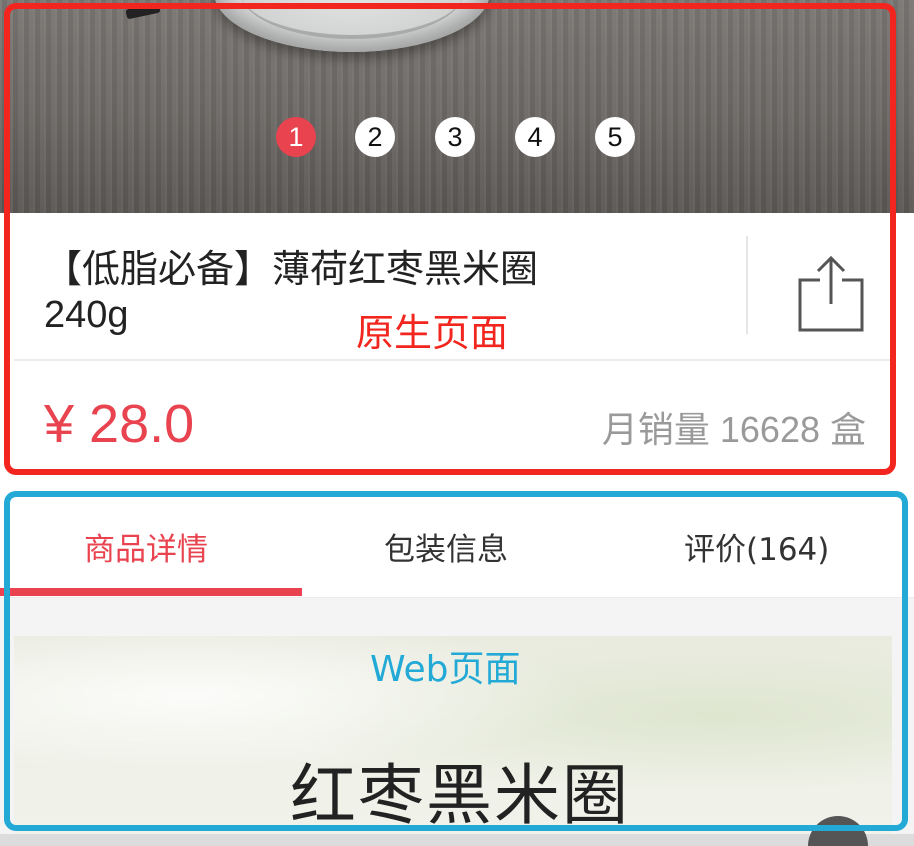 Image resolution: width=914 pixels, height=846 pixels. What do you see at coordinates (445, 669) in the screenshot?
I see `web-page-label: Web页面` at bounding box center [445, 669].